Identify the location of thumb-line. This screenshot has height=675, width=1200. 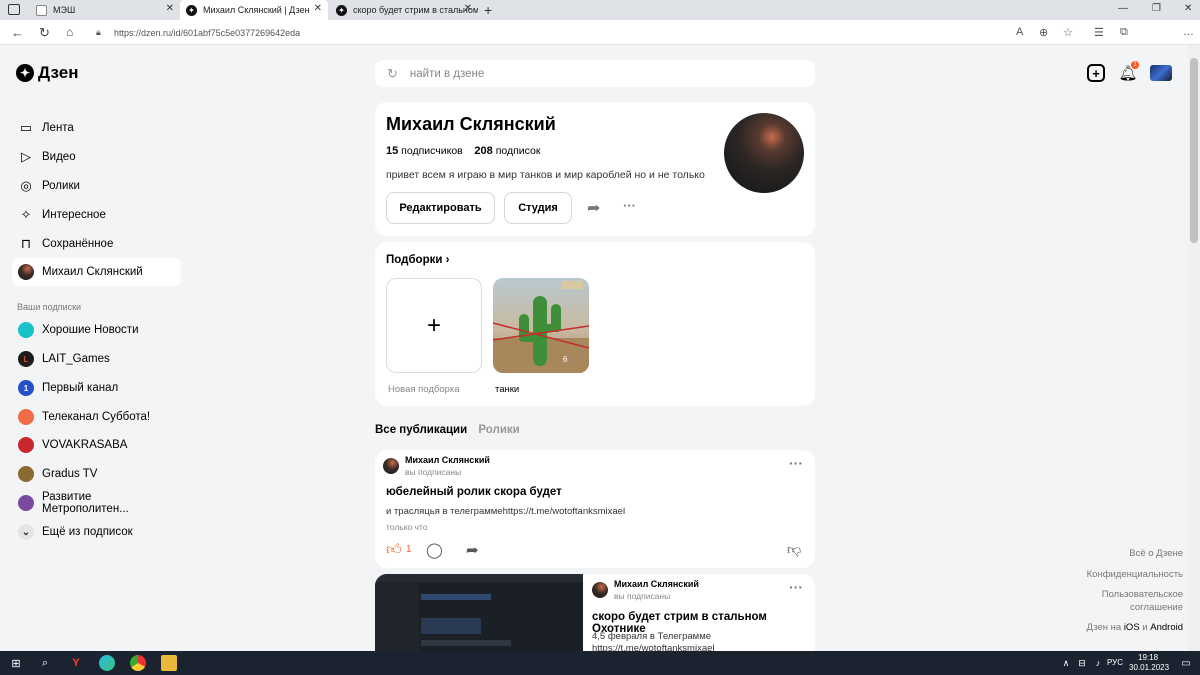
(456, 597).